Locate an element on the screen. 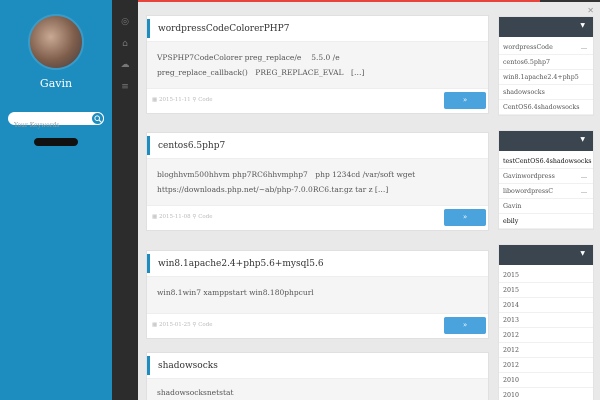 Image resolution: width=600 pixels, height=400 pixels. recent-post-link: shadowsocks is located at coordinates (546, 92).